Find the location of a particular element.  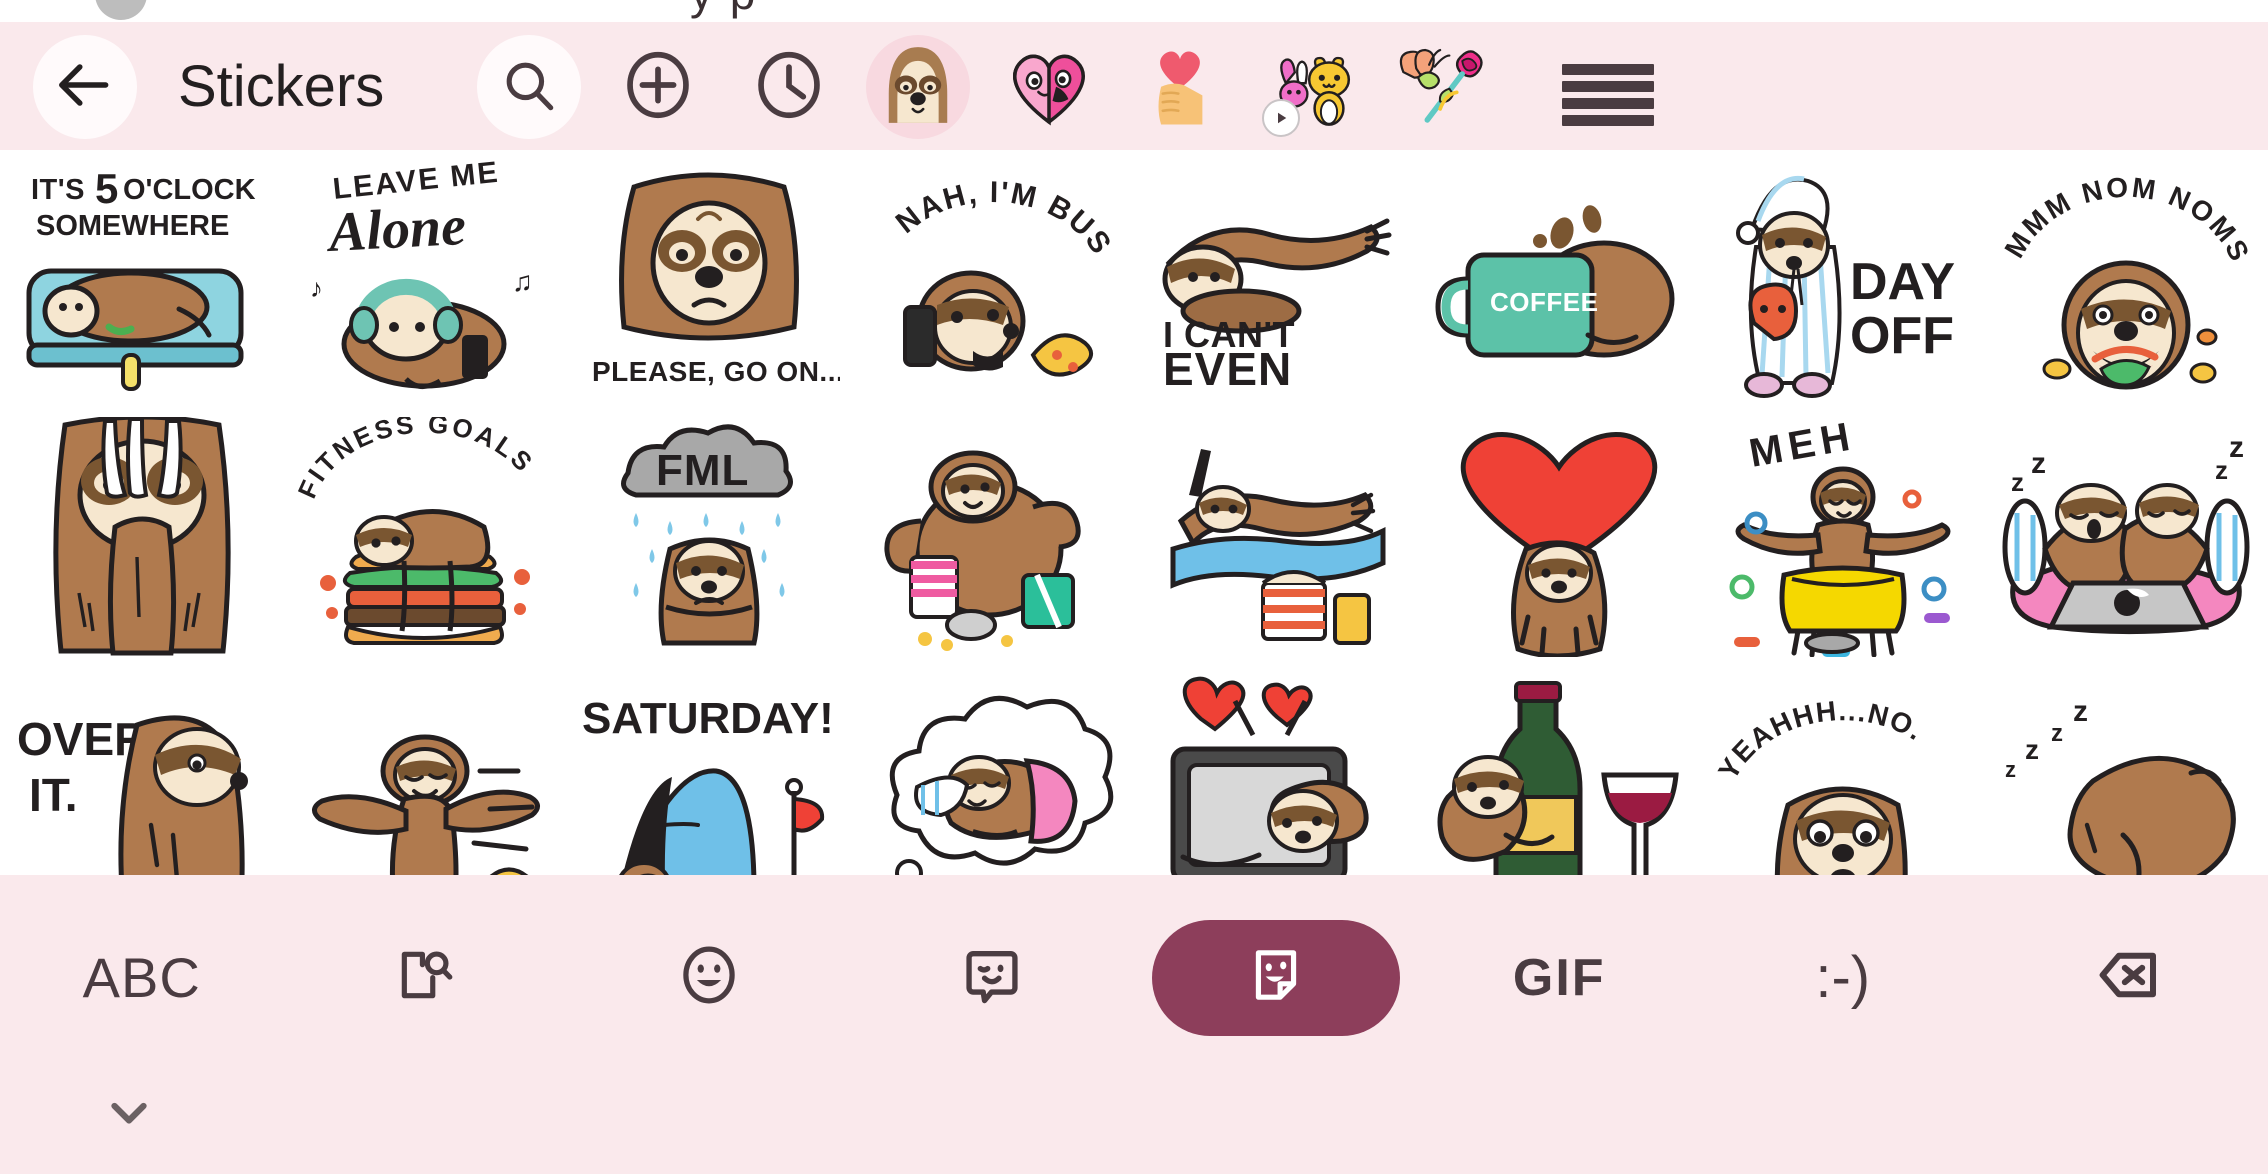

svg-text: DAY is located at coordinates (1902, 282).